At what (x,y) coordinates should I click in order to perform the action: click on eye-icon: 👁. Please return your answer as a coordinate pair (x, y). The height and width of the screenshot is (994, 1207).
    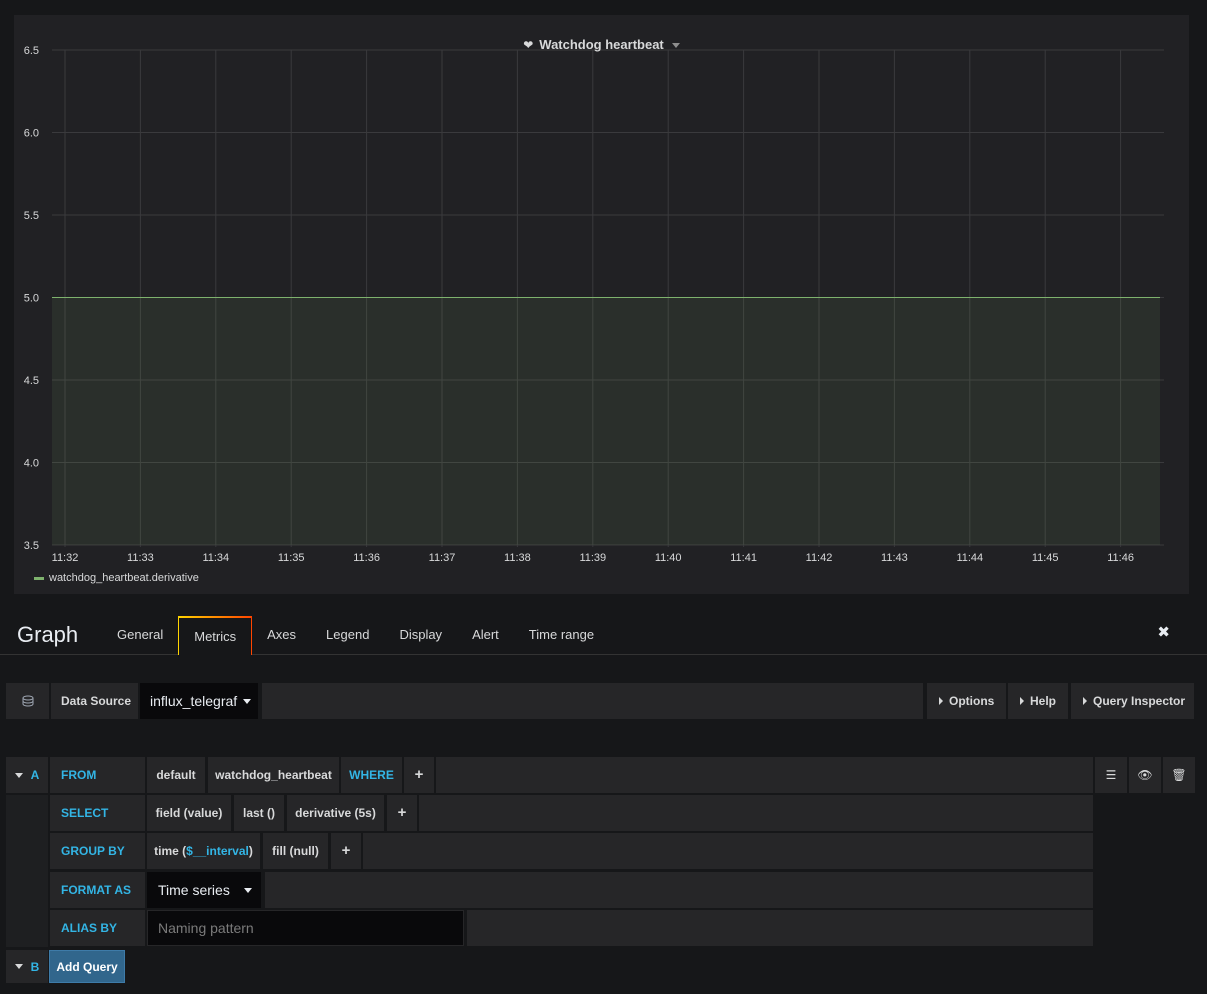
    Looking at the image, I should click on (1145, 775).